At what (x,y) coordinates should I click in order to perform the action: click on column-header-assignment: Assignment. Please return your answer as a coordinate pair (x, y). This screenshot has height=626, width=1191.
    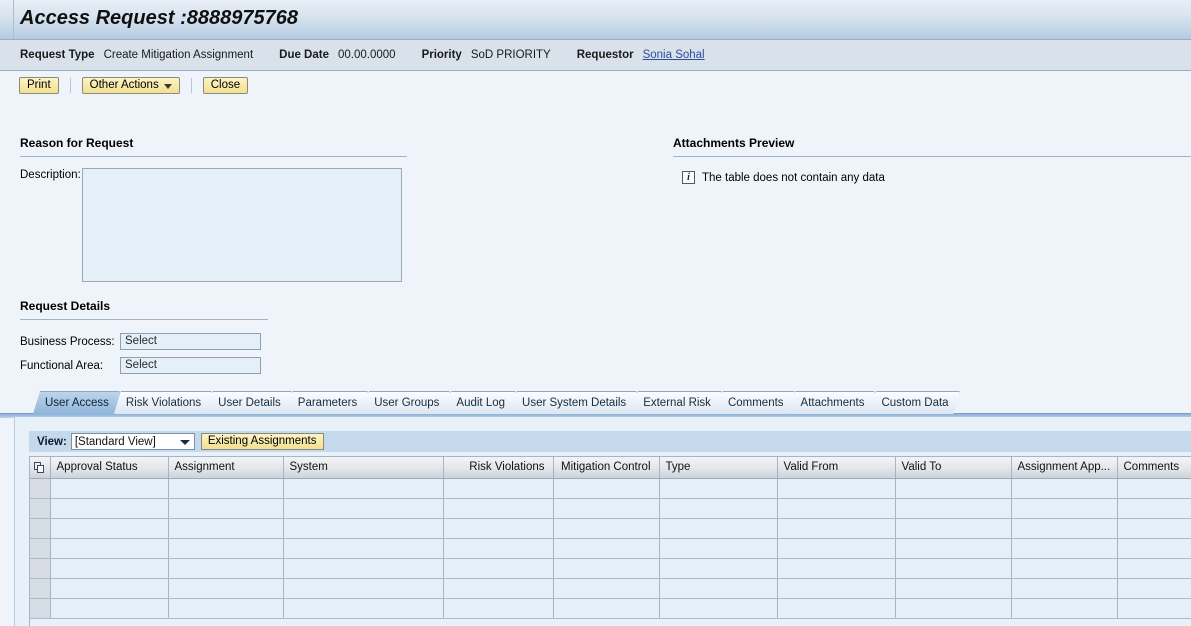
    Looking at the image, I should click on (226, 468).